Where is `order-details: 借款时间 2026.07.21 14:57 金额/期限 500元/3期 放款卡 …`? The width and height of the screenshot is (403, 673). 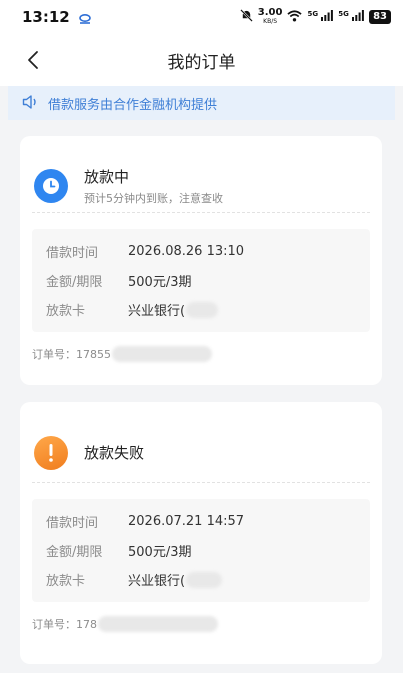
order-details: 借款时间 2026.07.21 14:57 金额/期限 500元/3期 放款卡 … is located at coordinates (201, 550).